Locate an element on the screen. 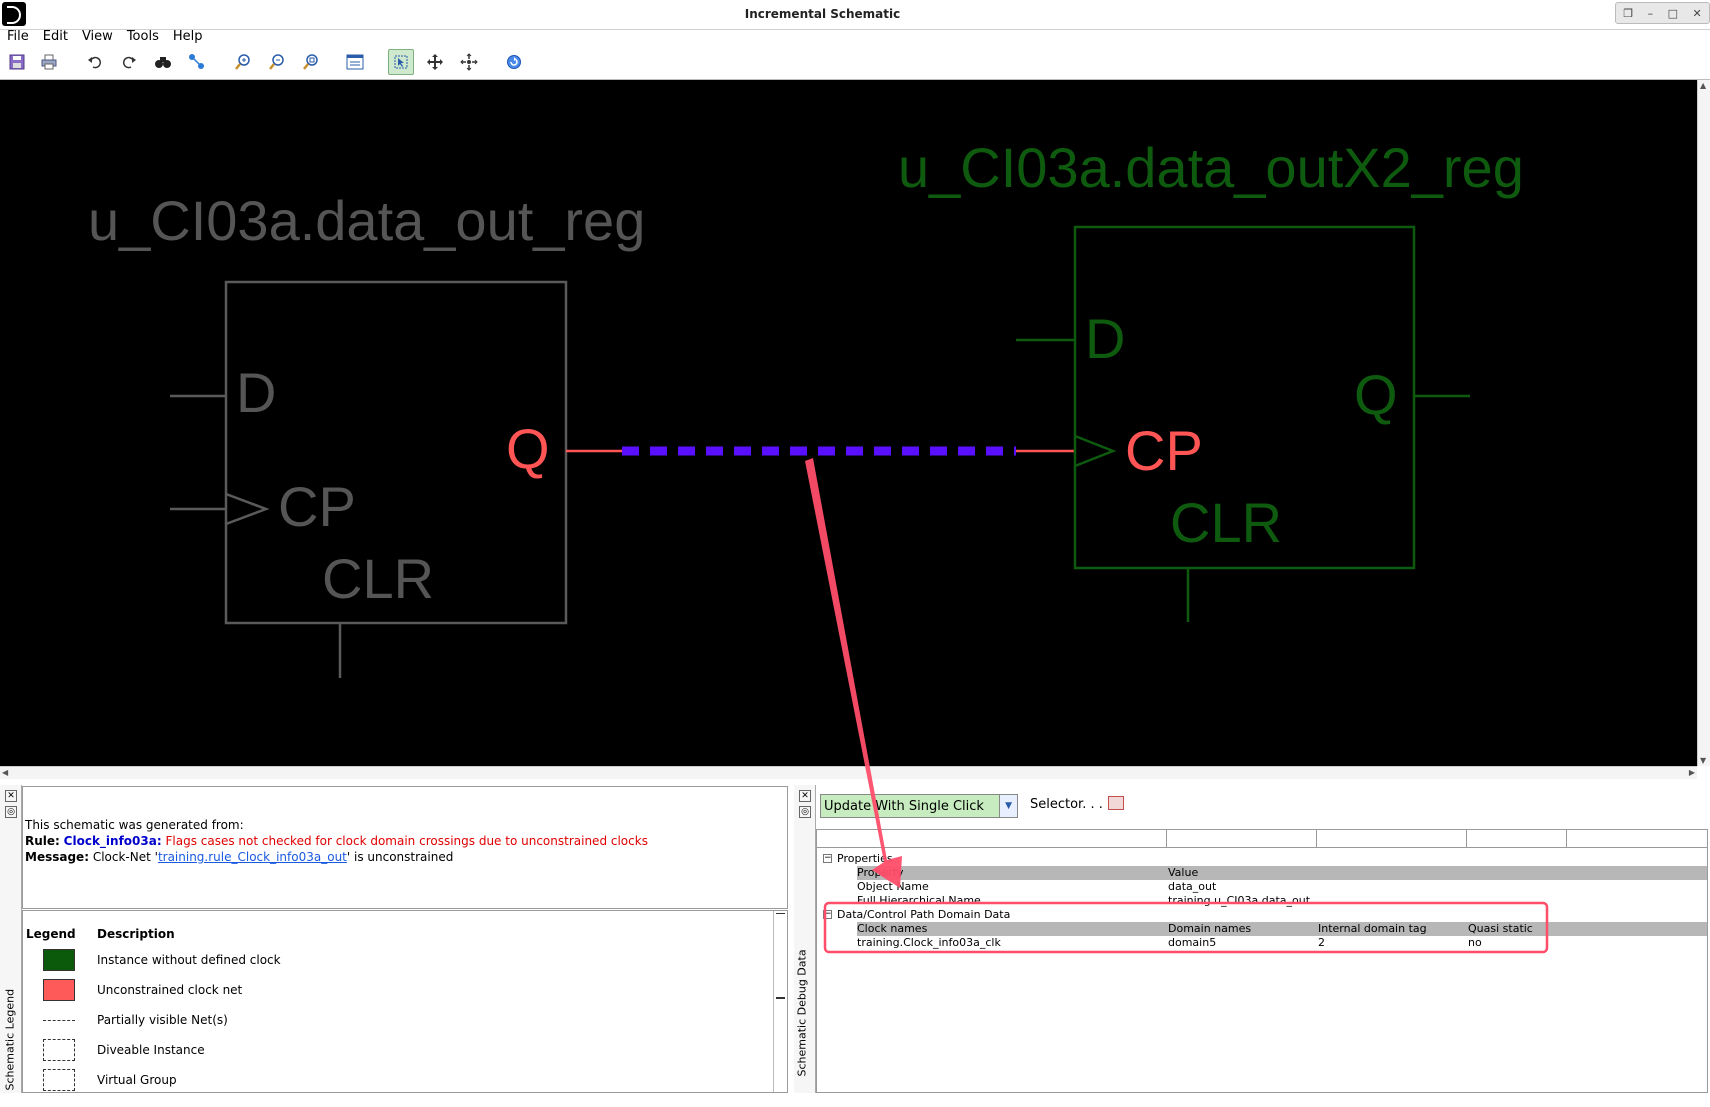  selector-list-icon is located at coordinates (1116, 803).